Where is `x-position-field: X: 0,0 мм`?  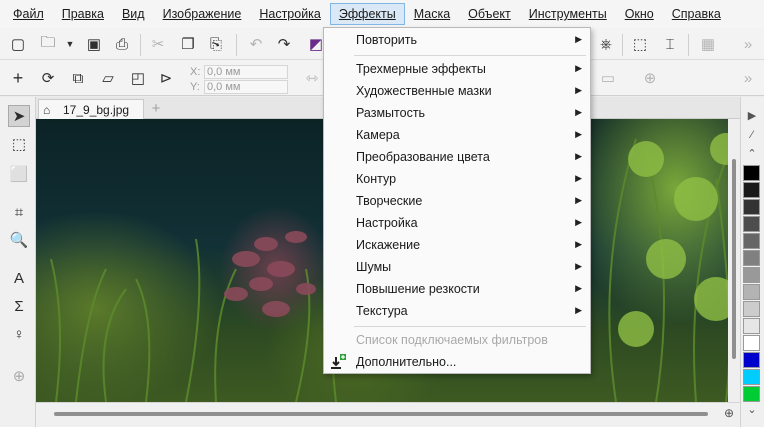
x-position-field: X: 0,0 мм is located at coordinates (239, 72).